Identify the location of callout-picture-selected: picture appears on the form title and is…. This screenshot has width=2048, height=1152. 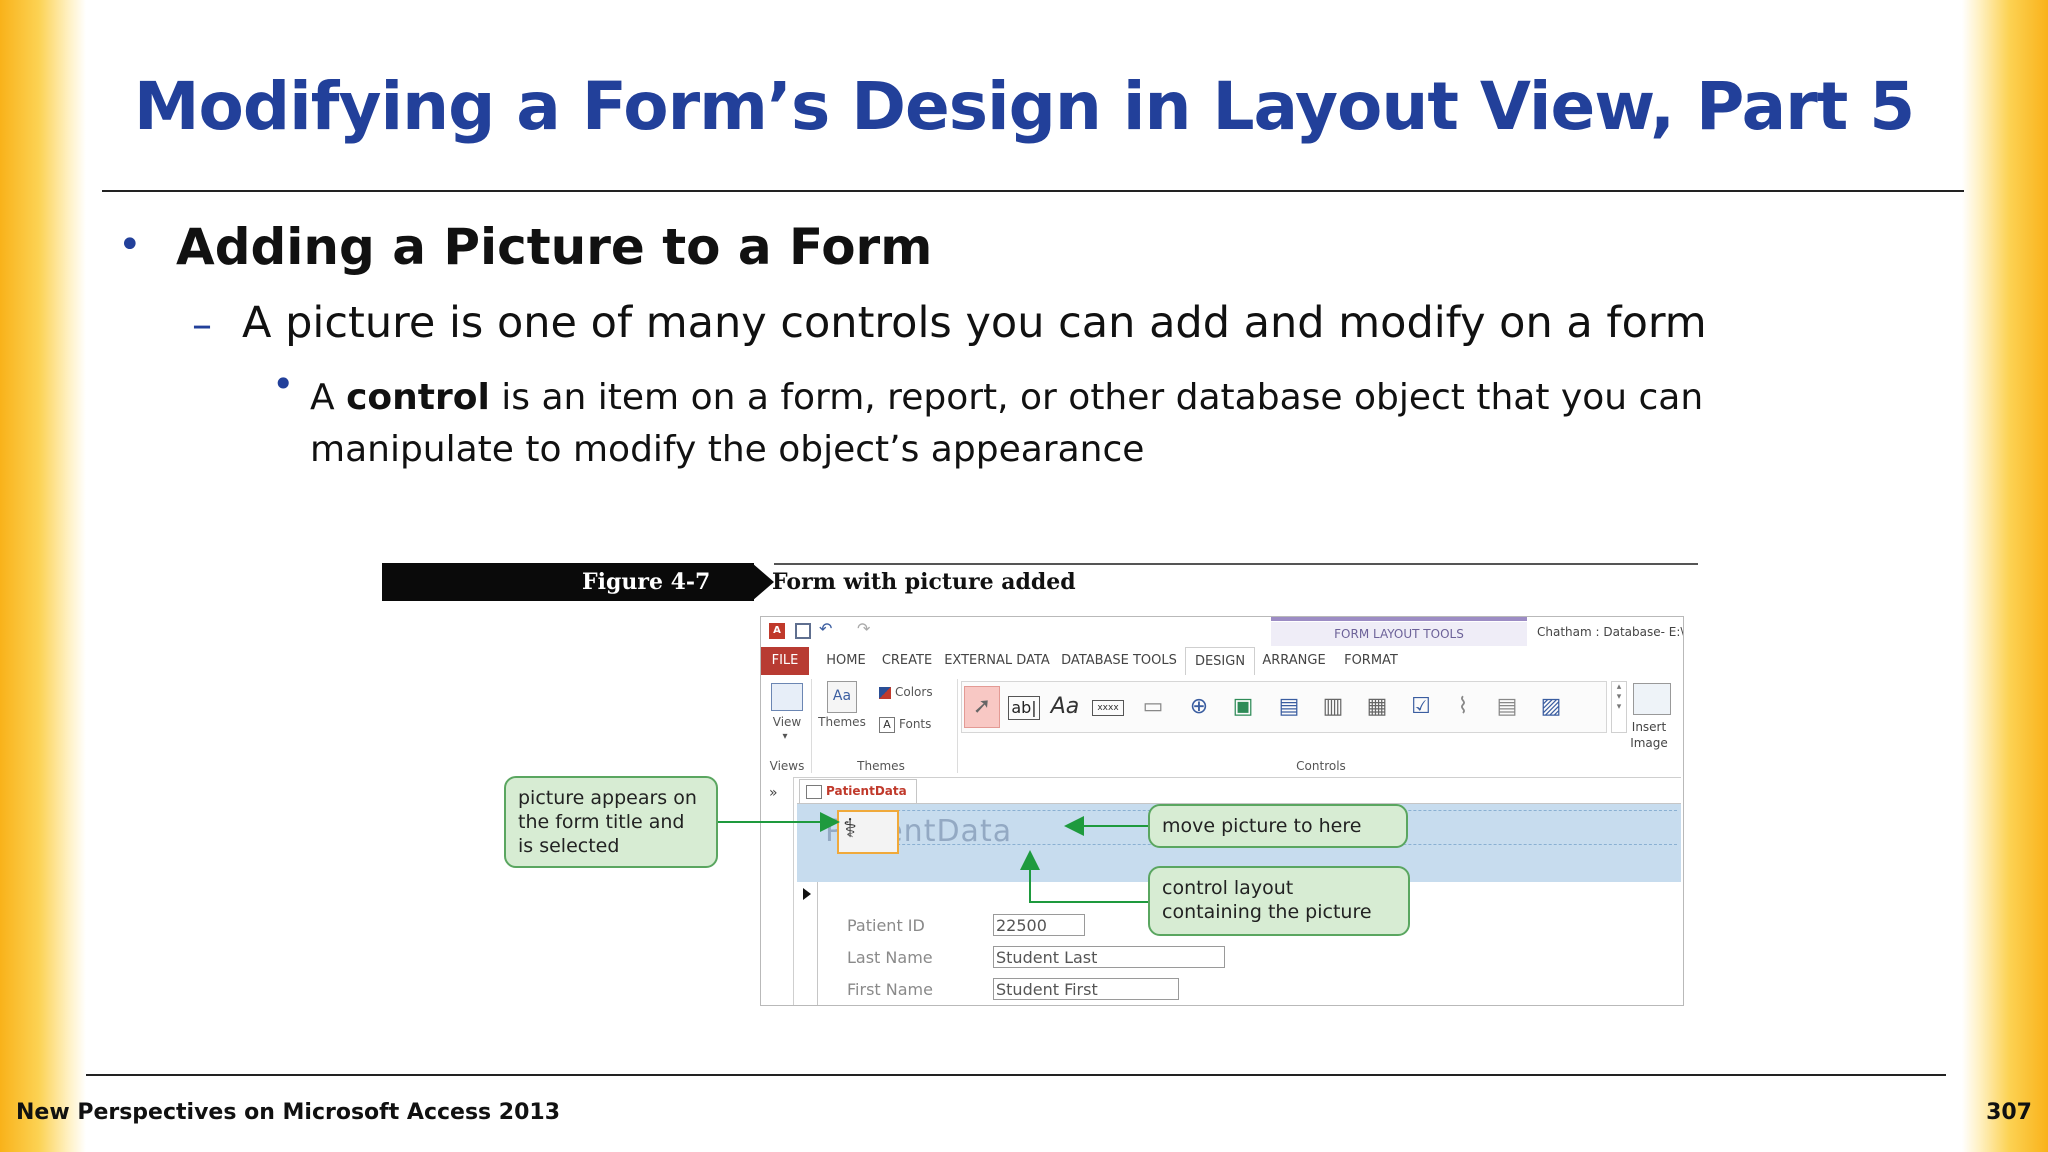
(611, 822).